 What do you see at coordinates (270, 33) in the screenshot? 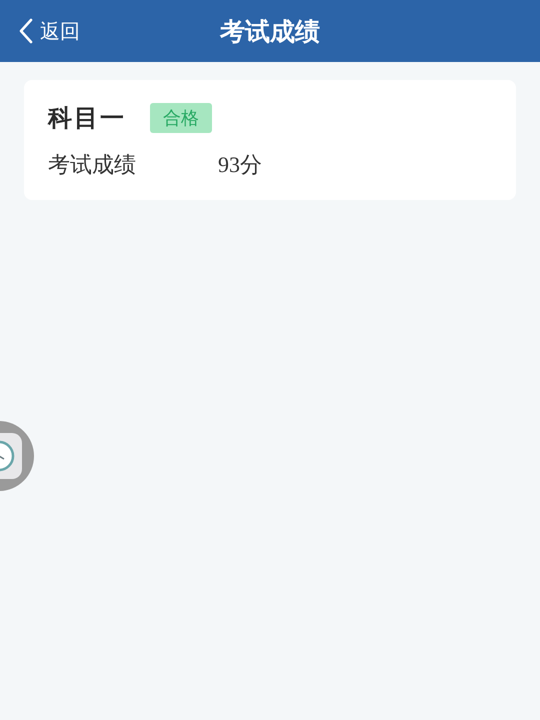
I see `page-title: 考试成绩` at bounding box center [270, 33].